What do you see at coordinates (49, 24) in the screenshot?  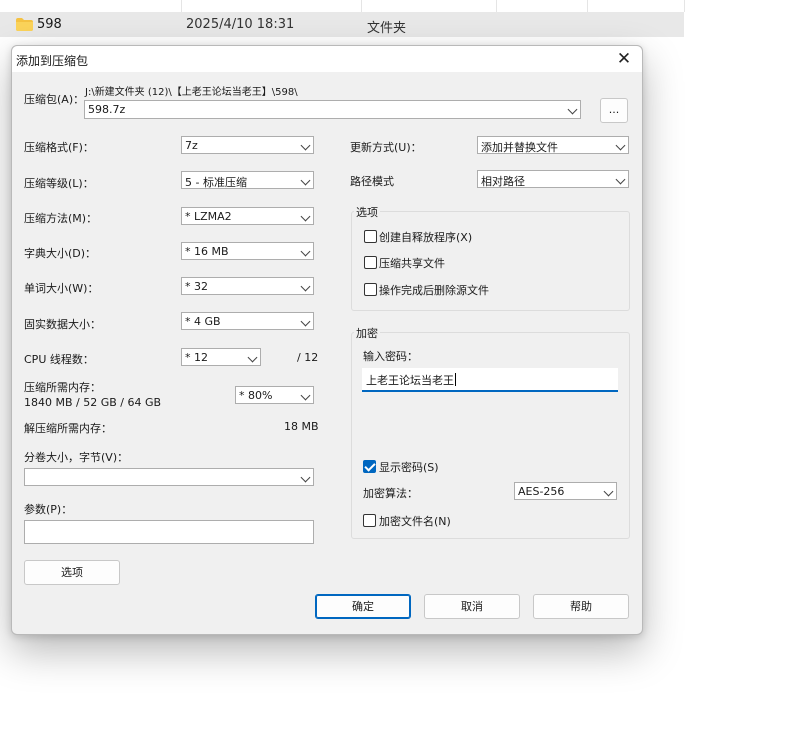 I see `file-name: 598` at bounding box center [49, 24].